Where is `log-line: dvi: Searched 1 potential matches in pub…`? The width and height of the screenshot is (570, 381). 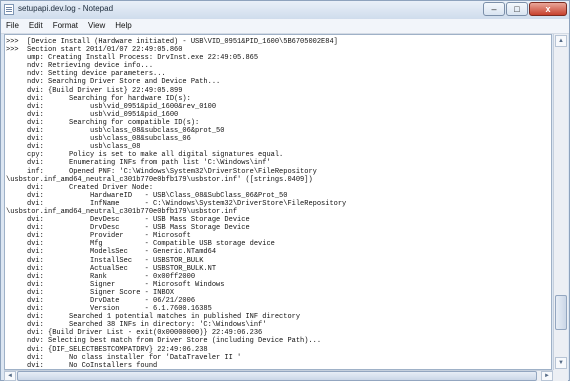 log-line: dvi: Searched 1 potential matches in pub… is located at coordinates (153, 317).